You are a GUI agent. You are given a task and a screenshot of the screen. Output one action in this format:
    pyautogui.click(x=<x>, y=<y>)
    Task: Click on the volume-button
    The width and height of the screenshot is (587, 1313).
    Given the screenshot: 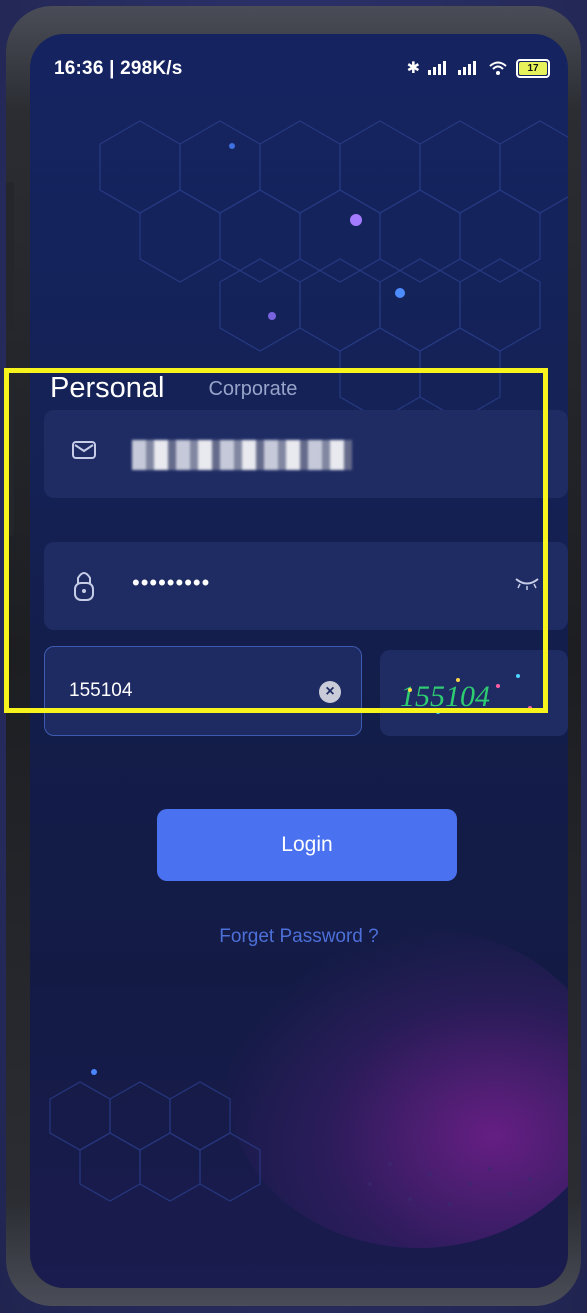 What is the action you would take?
    pyautogui.click(x=10, y=257)
    